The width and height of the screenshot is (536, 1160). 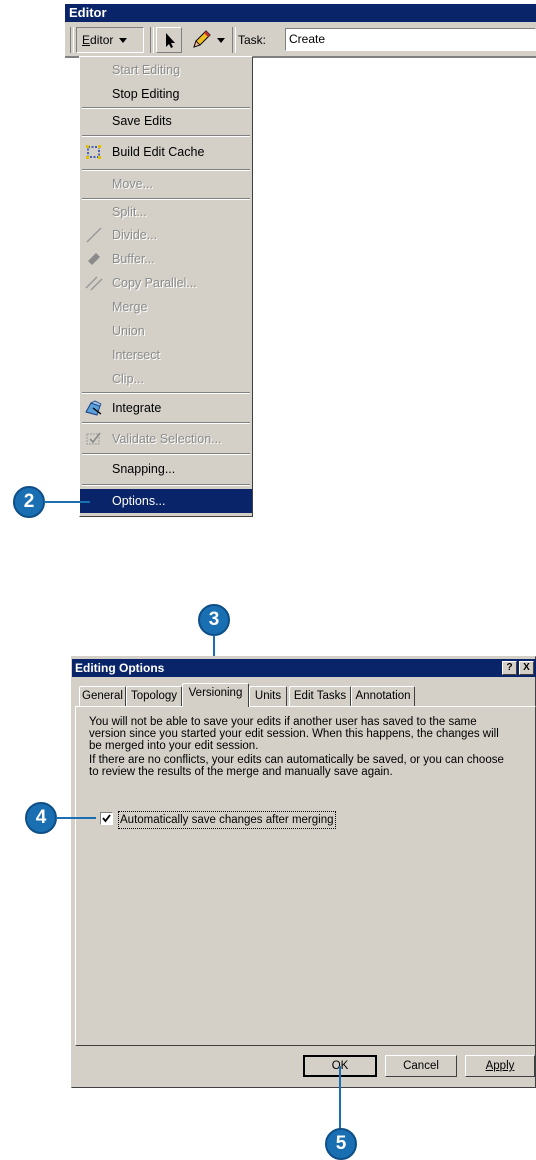 I want to click on menu-item-integrate: Integrate, so click(x=166, y=408).